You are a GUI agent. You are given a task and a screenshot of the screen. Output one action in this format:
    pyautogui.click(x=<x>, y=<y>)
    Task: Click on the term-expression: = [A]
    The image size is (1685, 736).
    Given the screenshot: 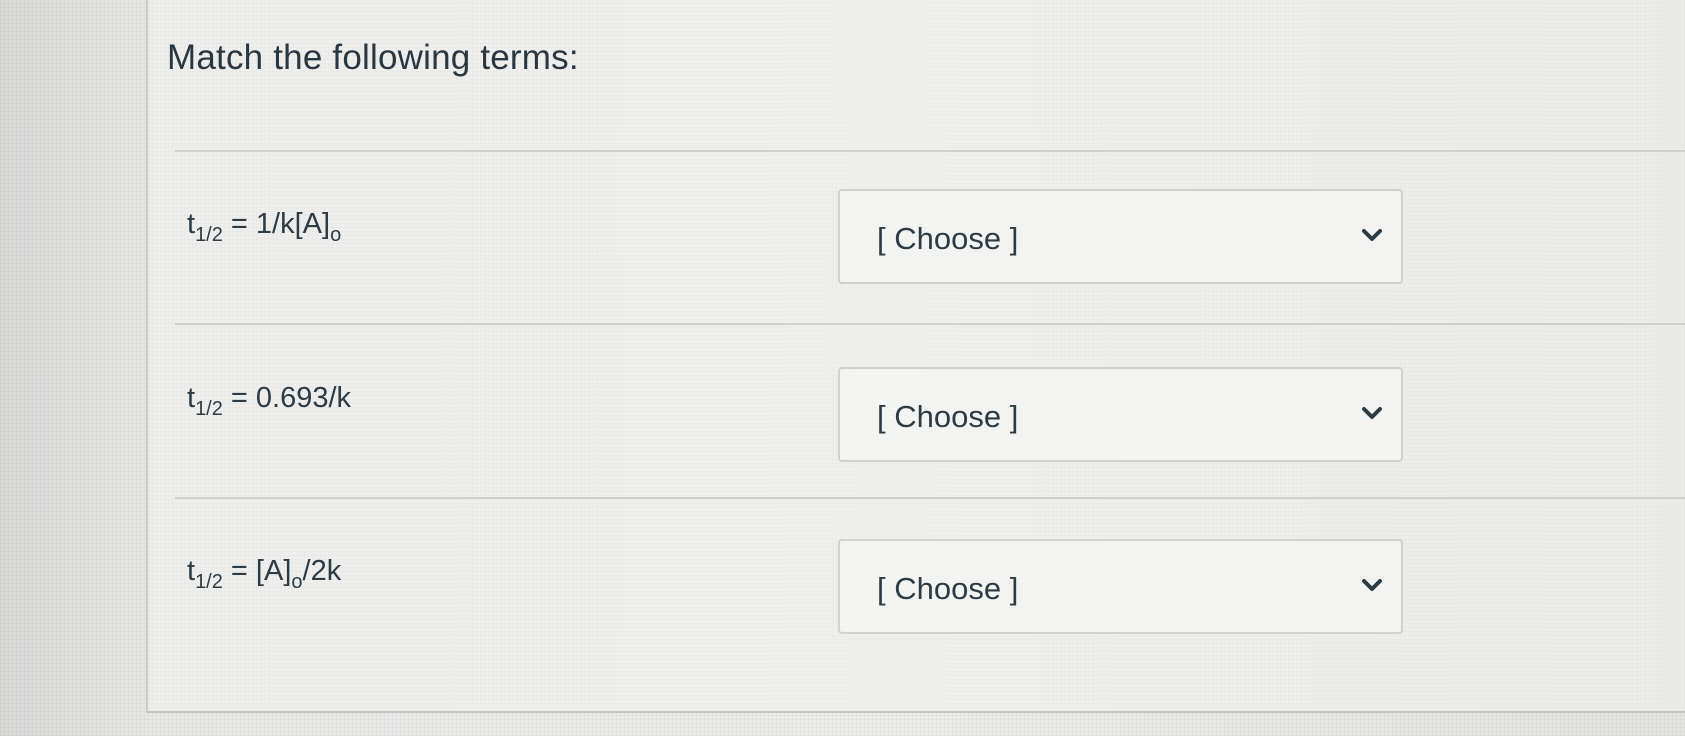 What is the action you would take?
    pyautogui.click(x=257, y=571)
    